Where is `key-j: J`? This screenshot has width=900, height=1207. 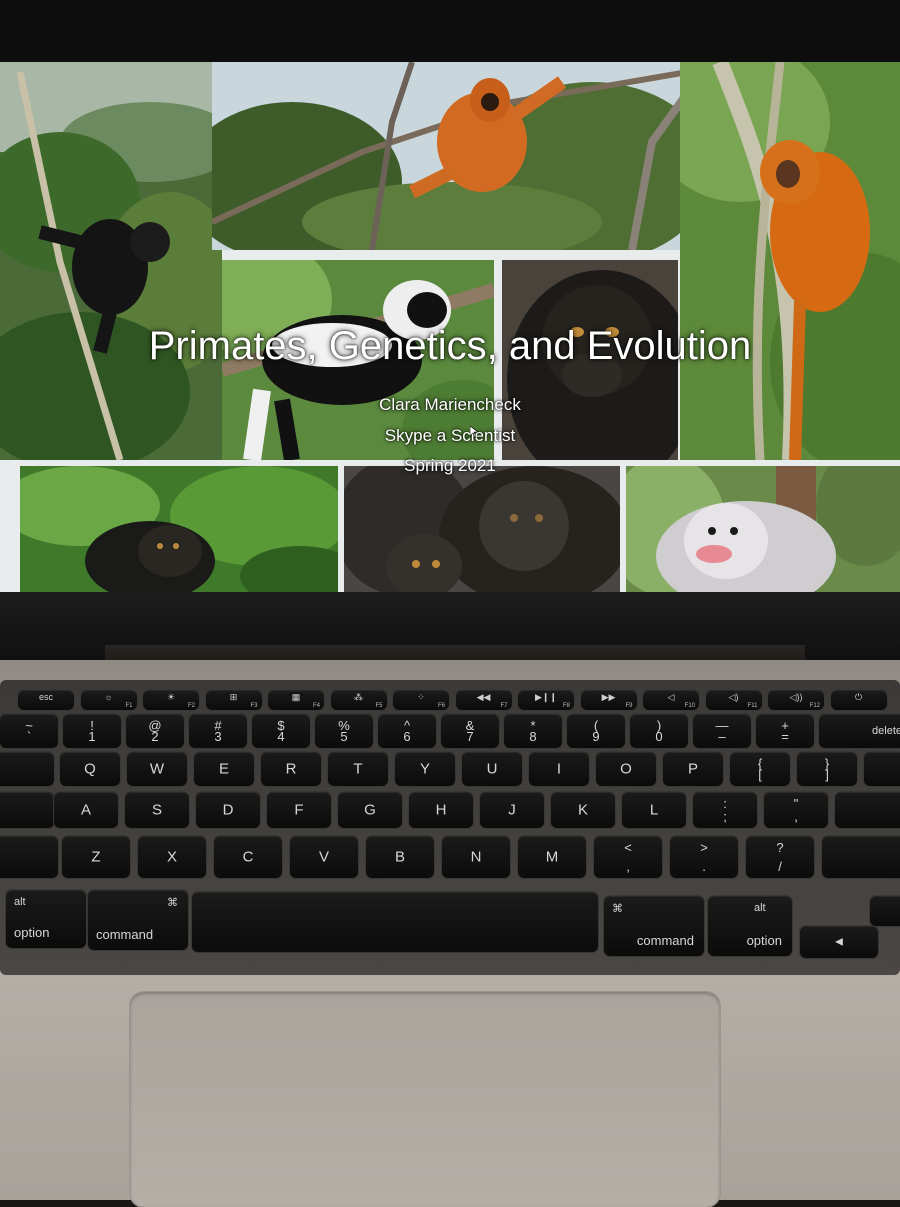 key-j: J is located at coordinates (512, 810).